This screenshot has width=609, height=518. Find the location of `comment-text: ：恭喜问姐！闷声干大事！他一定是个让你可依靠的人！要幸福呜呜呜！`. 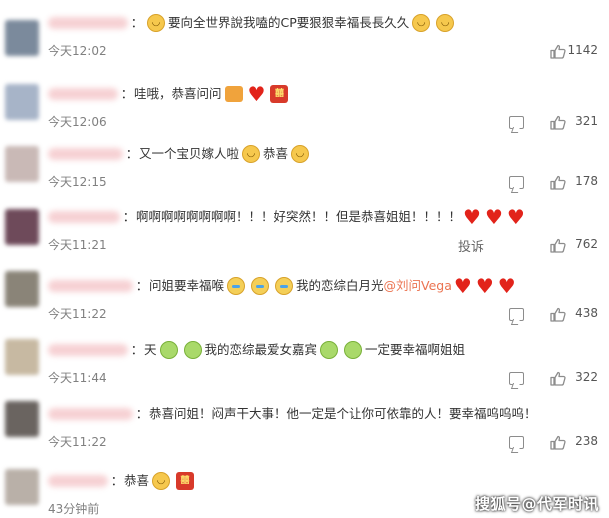

comment-text: ：恭喜问姐！闷声干大事！他一定是个让你可依靠的人！要幸福呜呜呜！ is located at coordinates (336, 414).